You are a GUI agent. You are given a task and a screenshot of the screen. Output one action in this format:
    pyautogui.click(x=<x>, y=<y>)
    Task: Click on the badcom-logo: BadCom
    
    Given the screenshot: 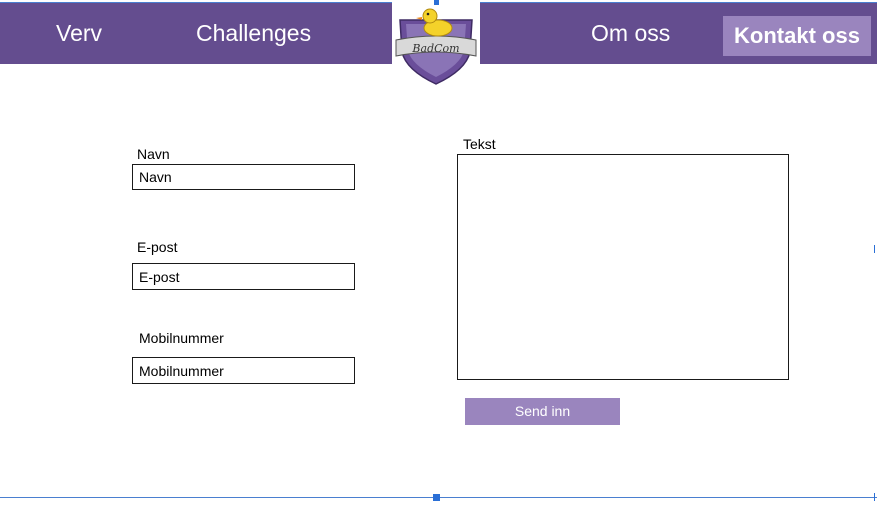 What is the action you would take?
    pyautogui.click(x=436, y=44)
    